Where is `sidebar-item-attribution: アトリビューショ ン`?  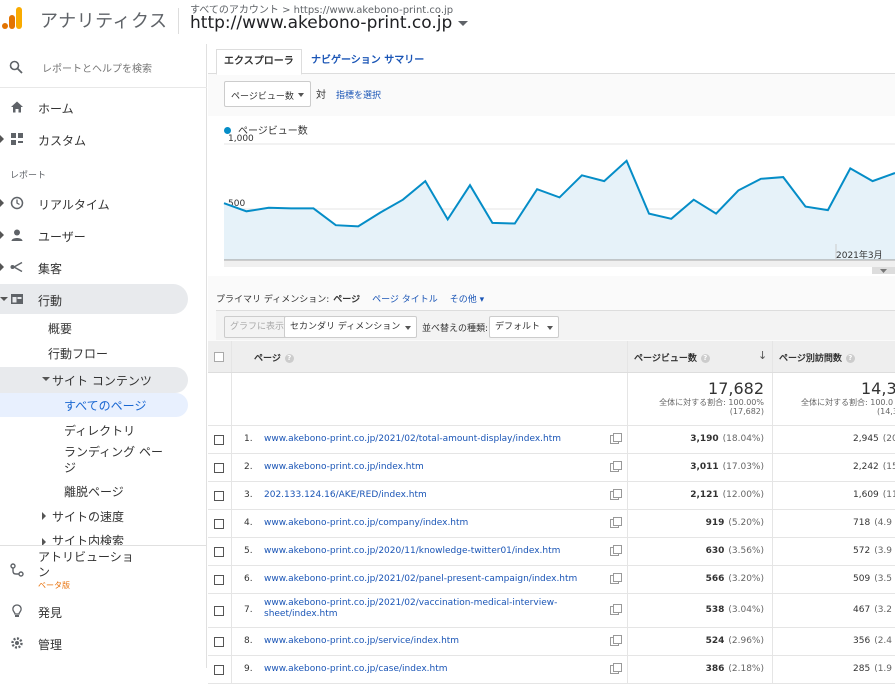 sidebar-item-attribution: アトリビューショ ン is located at coordinates (94, 568).